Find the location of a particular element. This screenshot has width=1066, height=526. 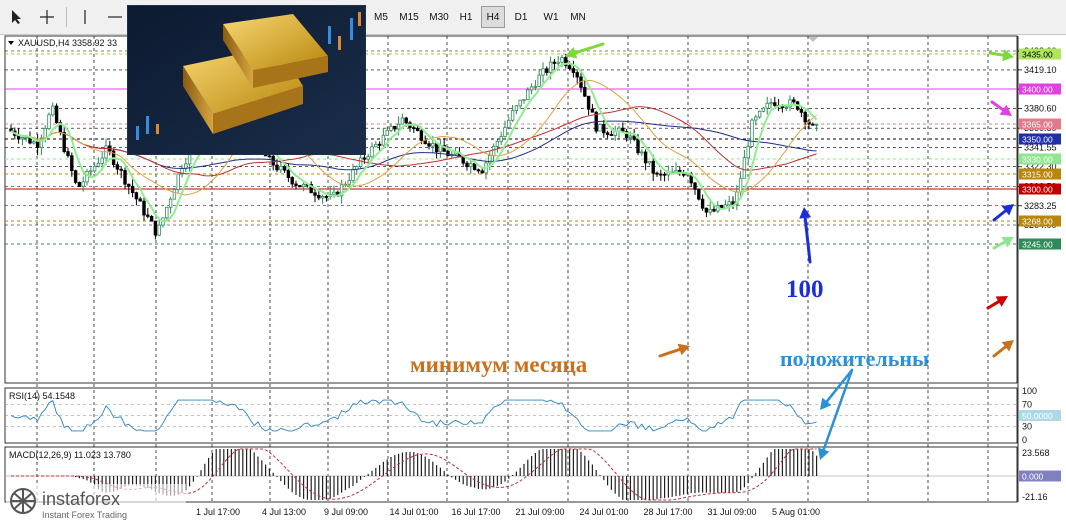

level-label: 3350.00 is located at coordinates (1037, 139).